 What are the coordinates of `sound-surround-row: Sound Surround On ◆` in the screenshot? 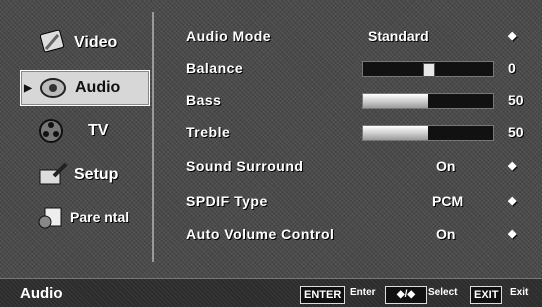 It's located at (356, 167).